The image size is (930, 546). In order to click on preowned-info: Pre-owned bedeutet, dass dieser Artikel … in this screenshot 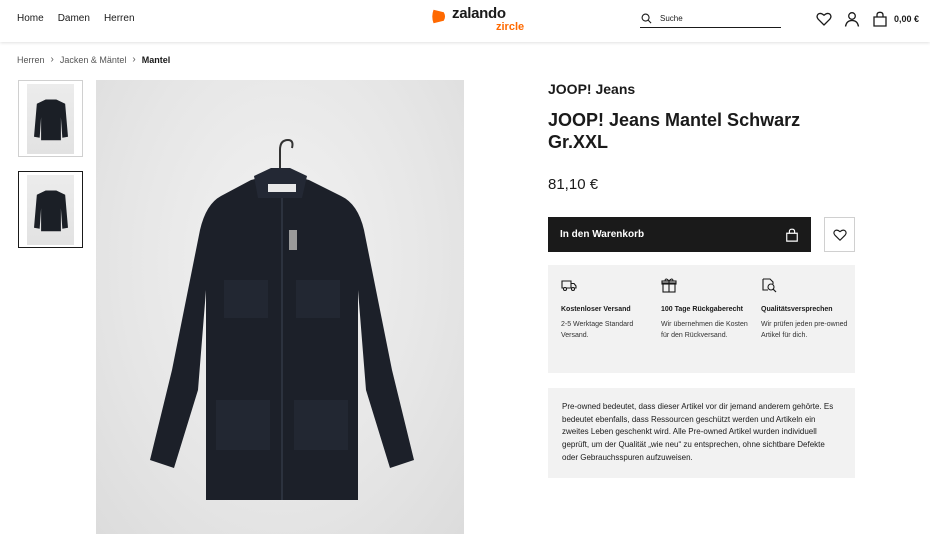, I will do `click(701, 433)`.